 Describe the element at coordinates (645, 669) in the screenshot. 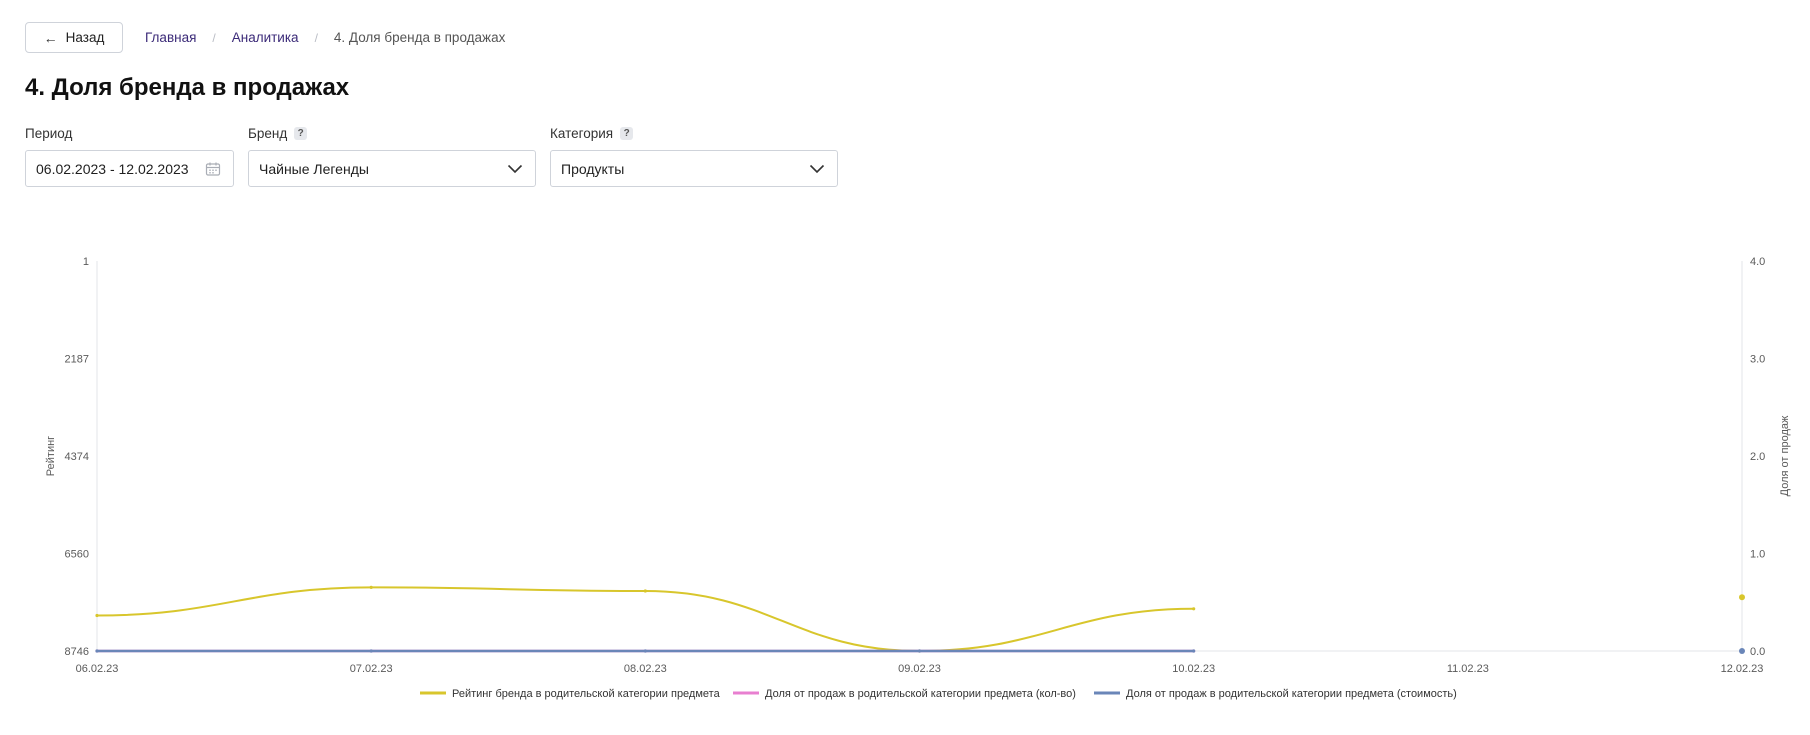

I see `x-tick-label: 08.02.23` at that location.